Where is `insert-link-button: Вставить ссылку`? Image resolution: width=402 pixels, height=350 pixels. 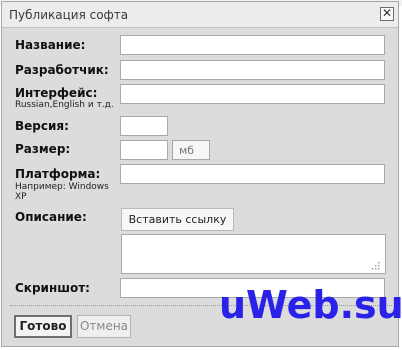 insert-link-button: Вставить ссылку is located at coordinates (177, 219).